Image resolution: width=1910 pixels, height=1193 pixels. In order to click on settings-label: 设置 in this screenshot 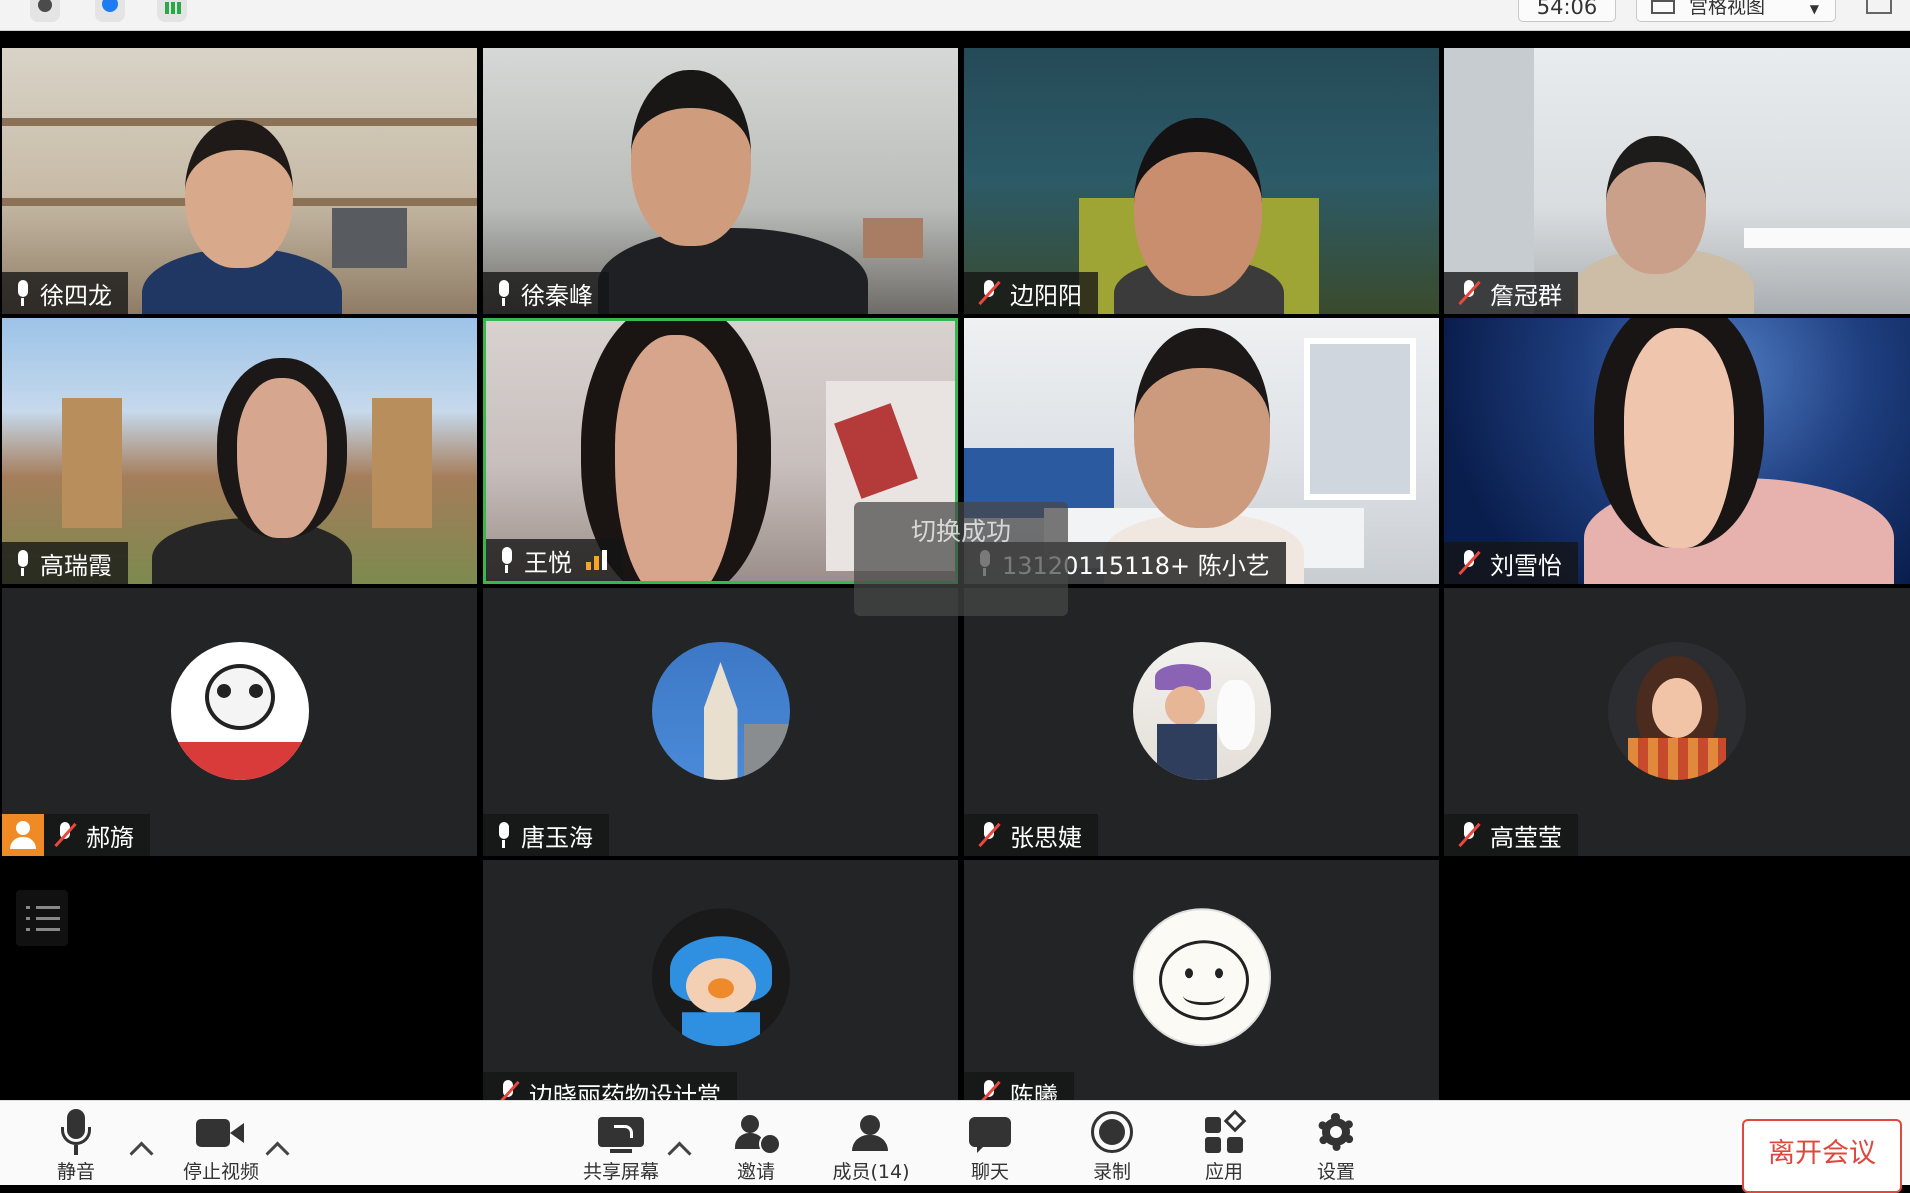, I will do `click(1335, 1172)`.